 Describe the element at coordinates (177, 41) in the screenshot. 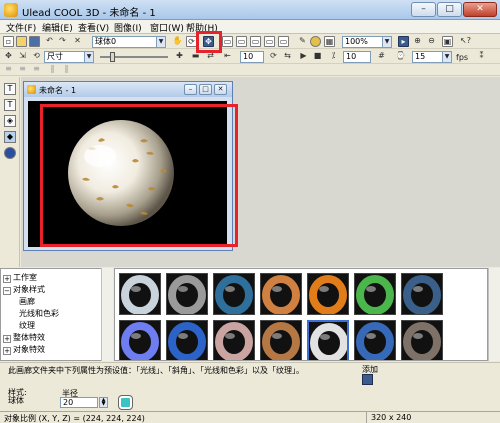

I see `hand-pan-icon: ✋` at that location.